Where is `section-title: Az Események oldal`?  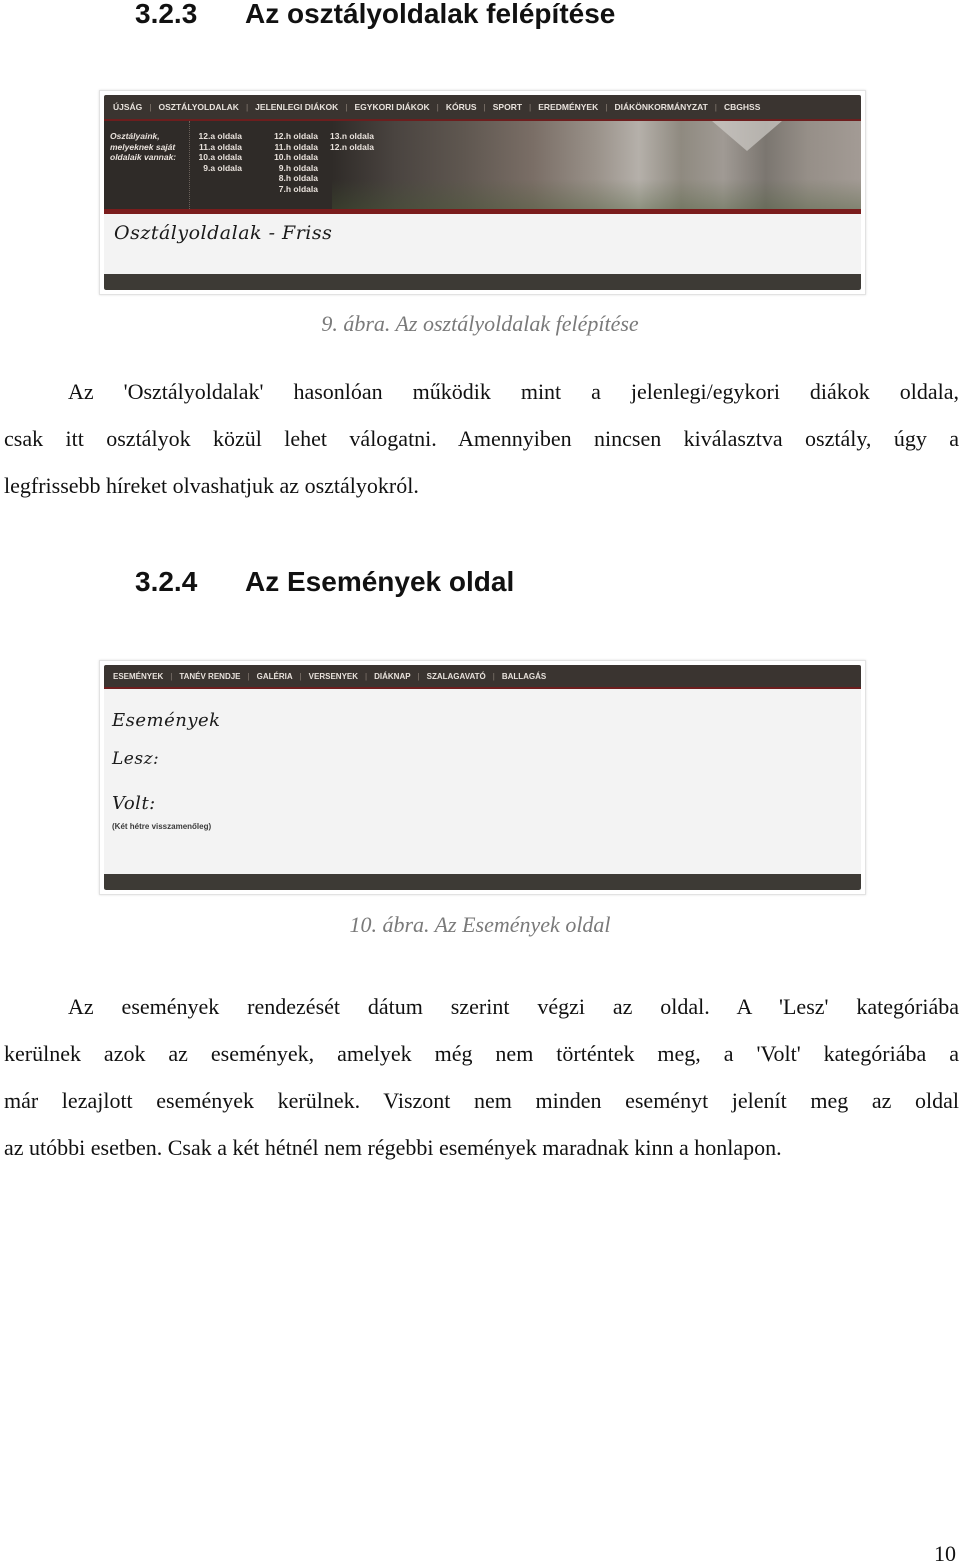 section-title: Az Események oldal is located at coordinates (380, 581).